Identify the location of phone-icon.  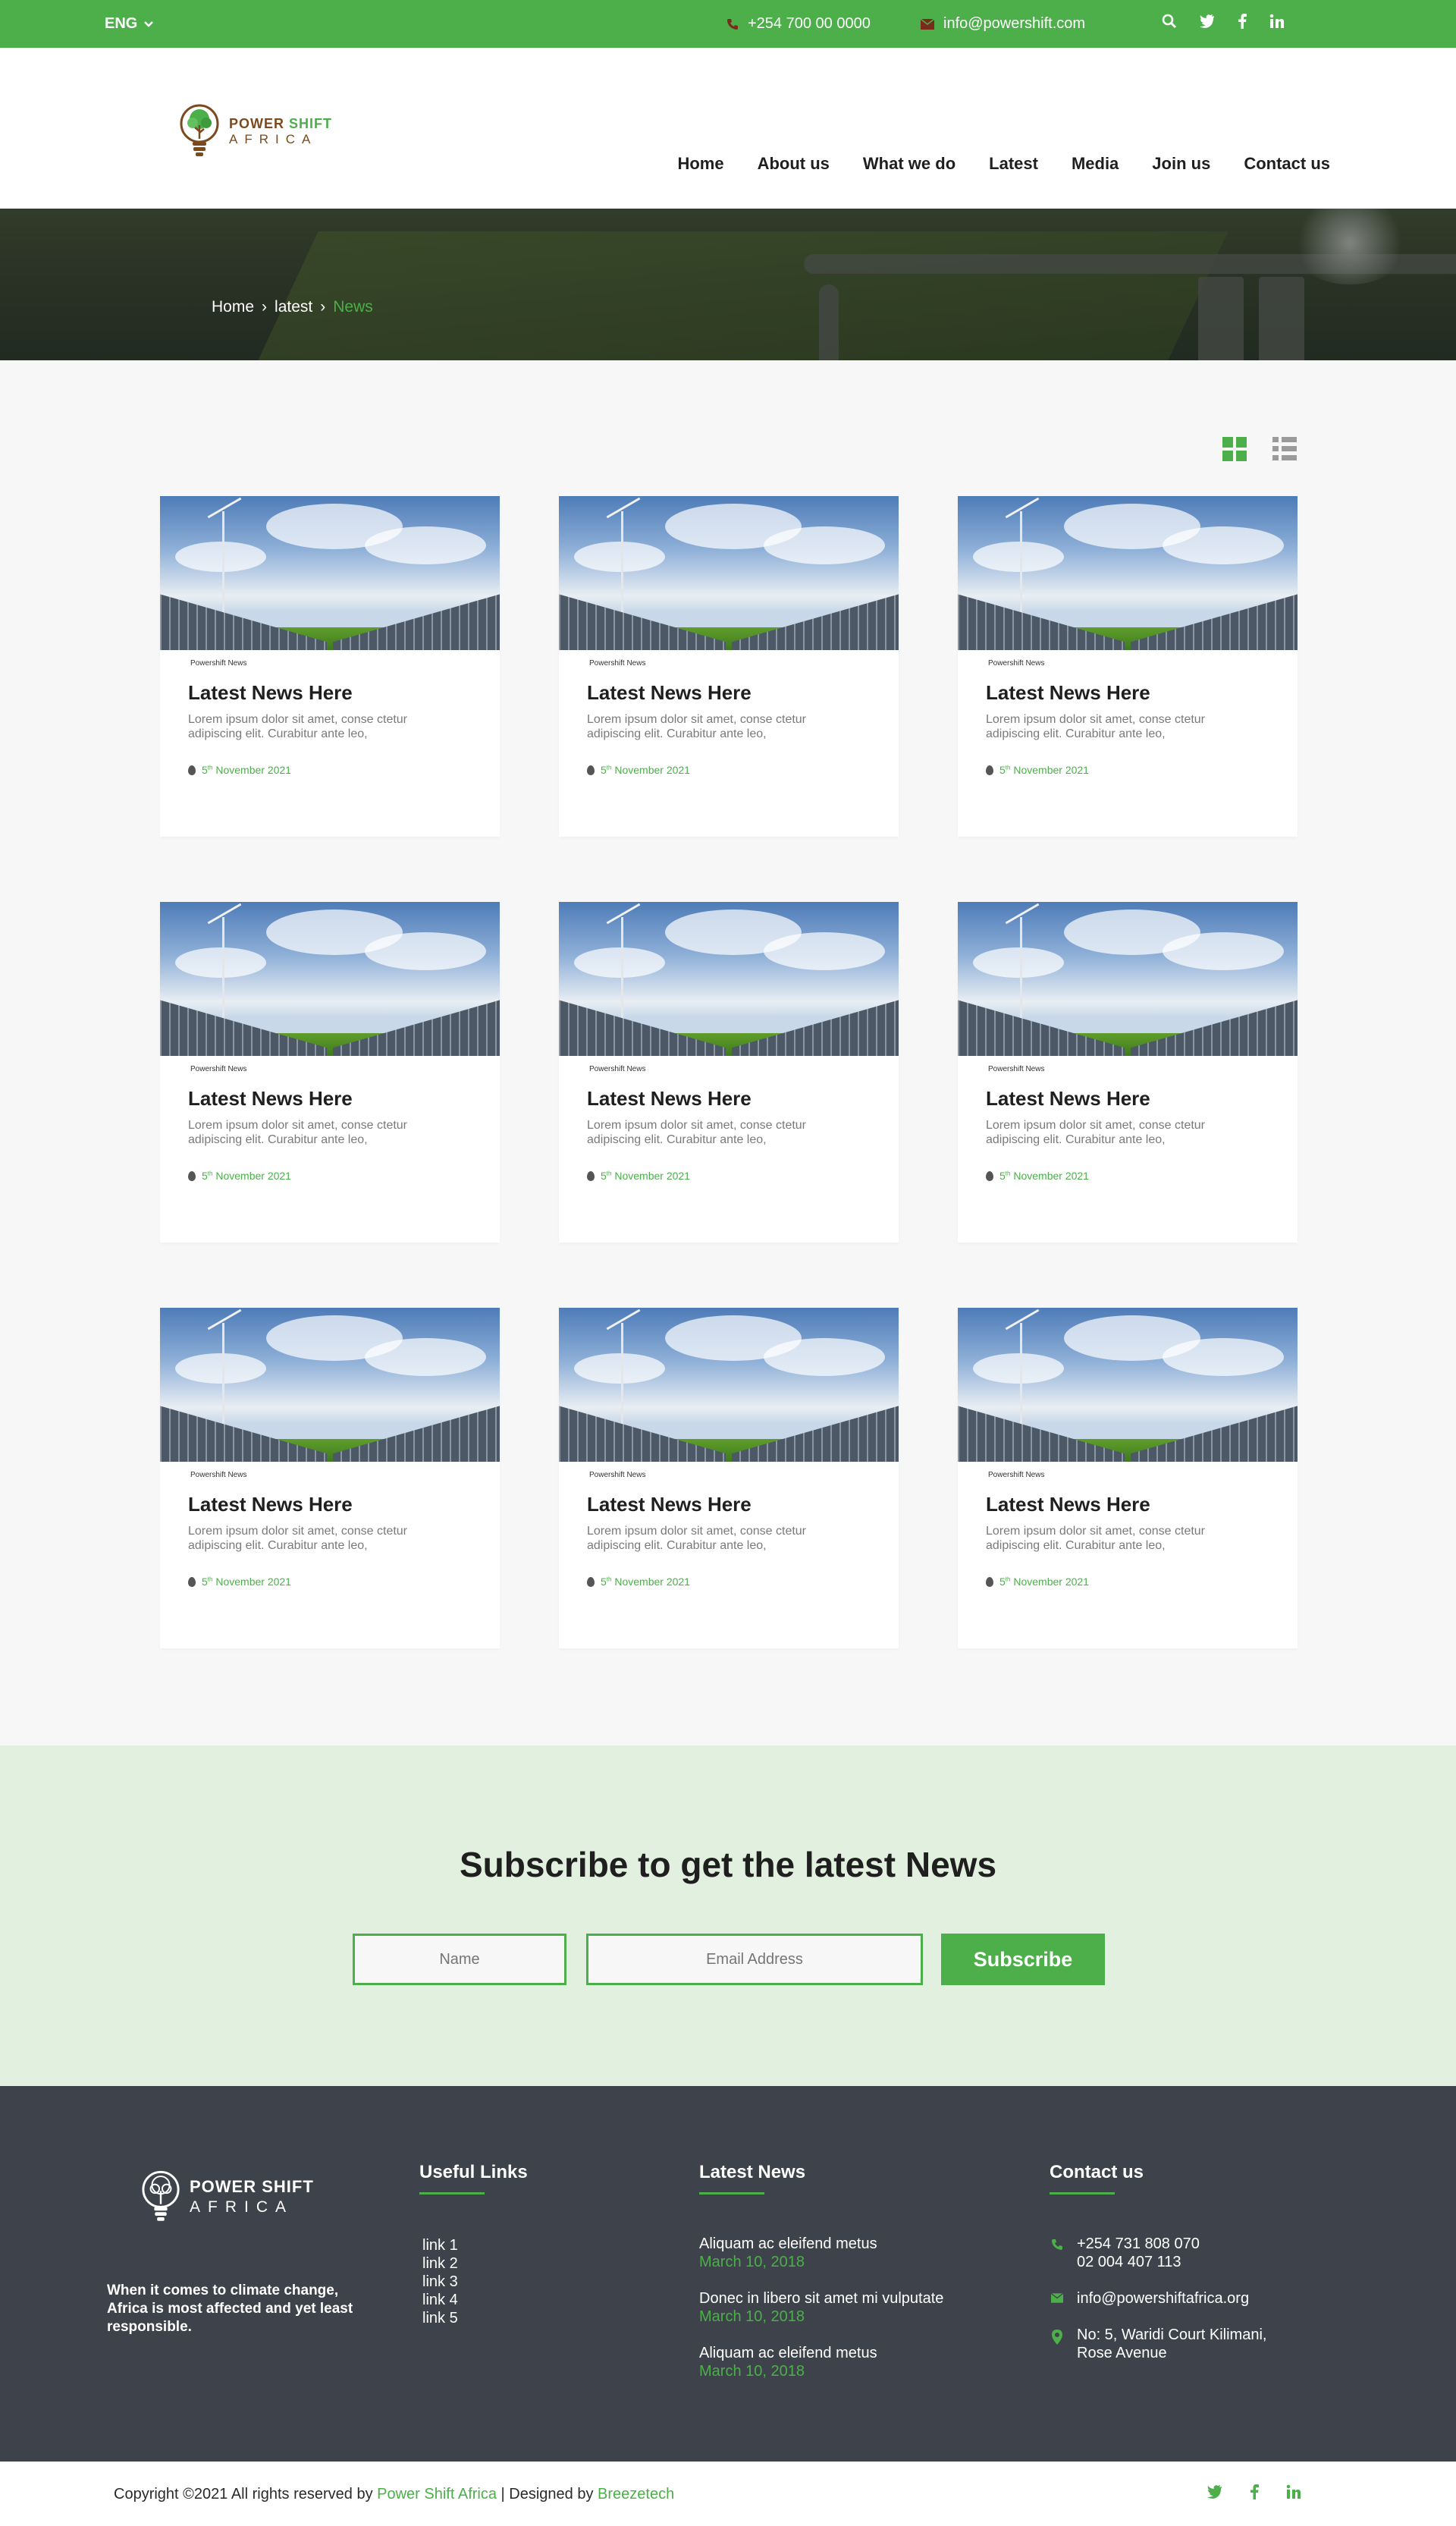
(1057, 2244).